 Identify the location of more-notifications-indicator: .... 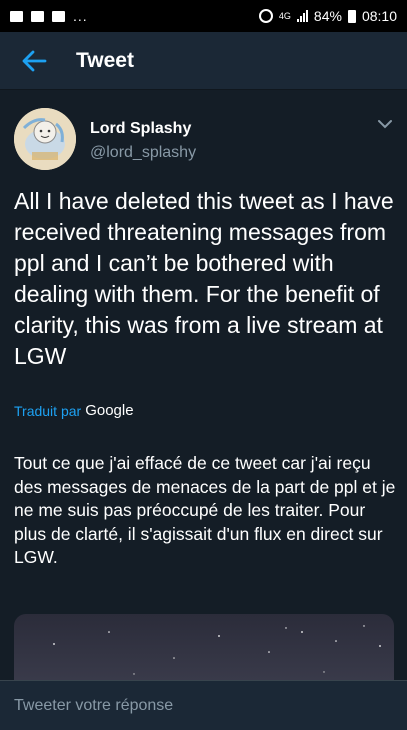
(80, 16).